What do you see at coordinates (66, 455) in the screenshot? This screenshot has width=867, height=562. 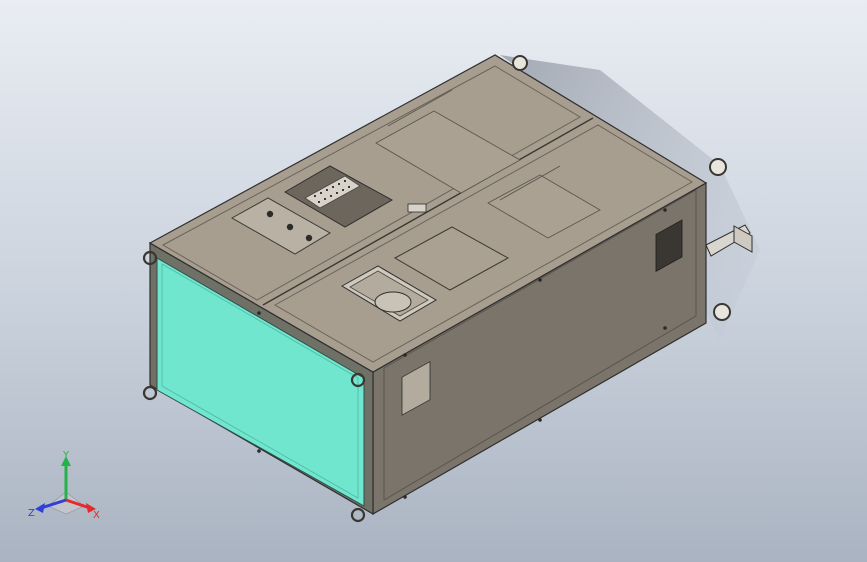 I see `triad-y-label: Y` at bounding box center [66, 455].